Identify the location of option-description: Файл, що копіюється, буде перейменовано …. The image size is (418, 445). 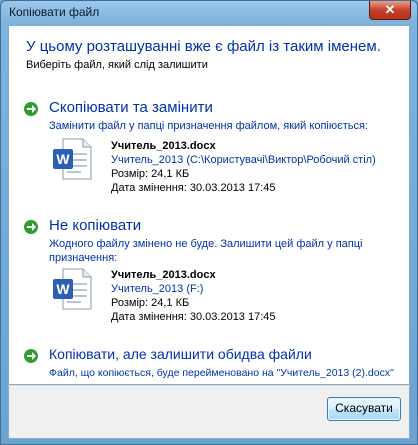
(221, 373).